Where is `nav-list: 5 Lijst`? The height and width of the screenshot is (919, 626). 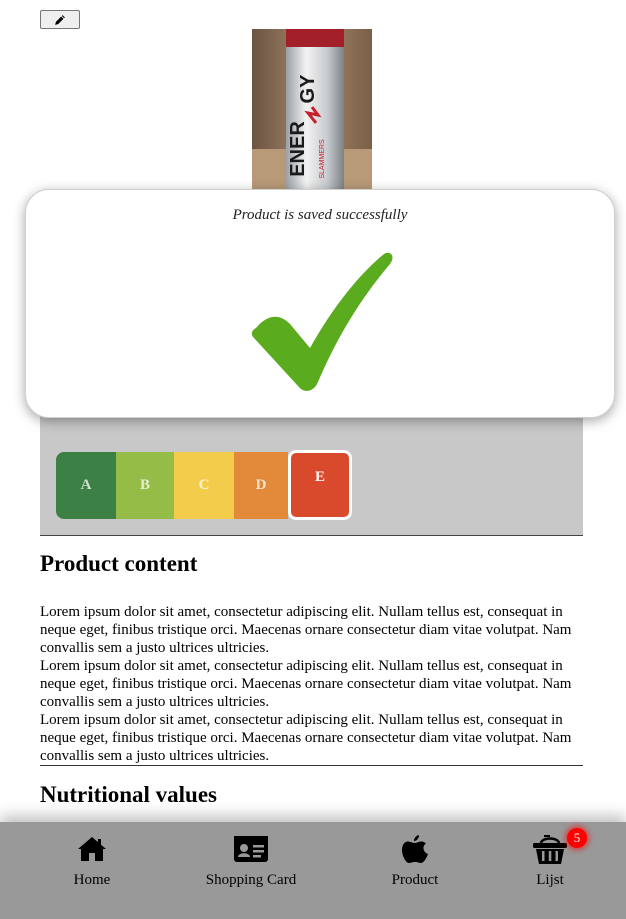
nav-list: 5 Lijst is located at coordinates (551, 870).